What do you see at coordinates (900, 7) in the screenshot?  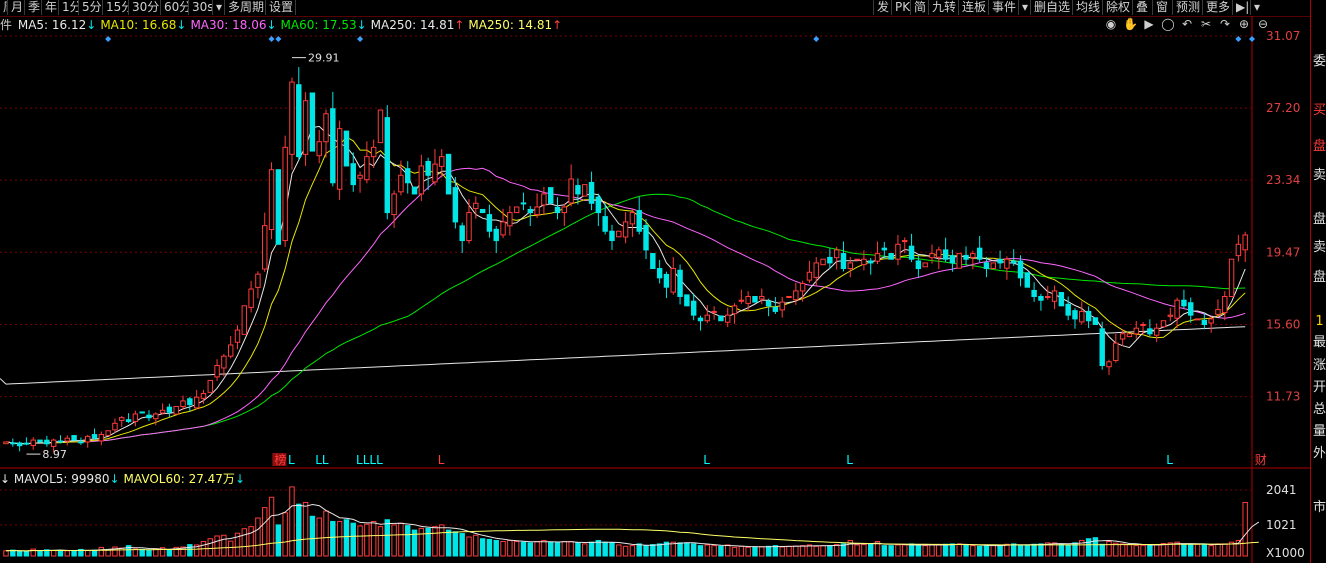 I see `toolbar-right-1: PK` at bounding box center [900, 7].